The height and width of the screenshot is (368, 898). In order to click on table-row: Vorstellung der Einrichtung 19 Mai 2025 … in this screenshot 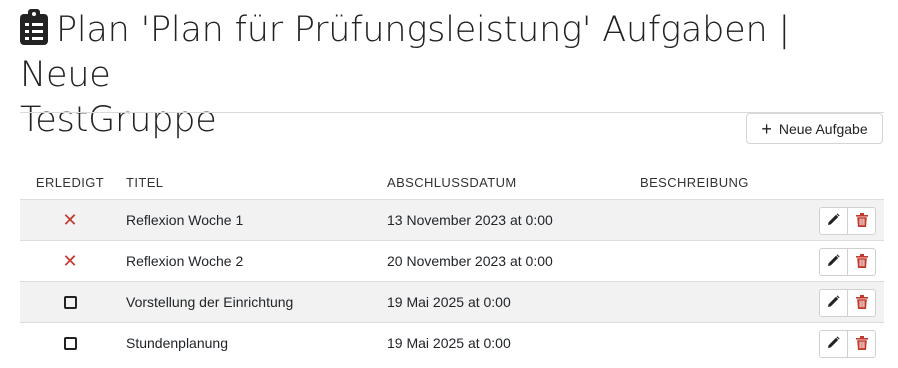, I will do `click(452, 302)`.